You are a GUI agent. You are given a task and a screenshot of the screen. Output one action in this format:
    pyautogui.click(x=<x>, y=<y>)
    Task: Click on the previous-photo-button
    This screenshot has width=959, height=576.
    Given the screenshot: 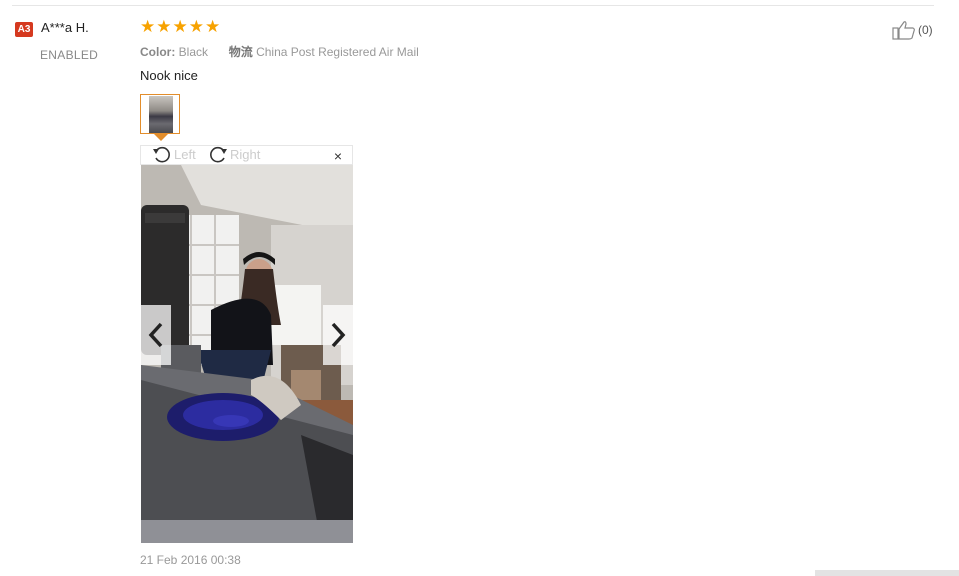 What is the action you would take?
    pyautogui.click(x=156, y=335)
    